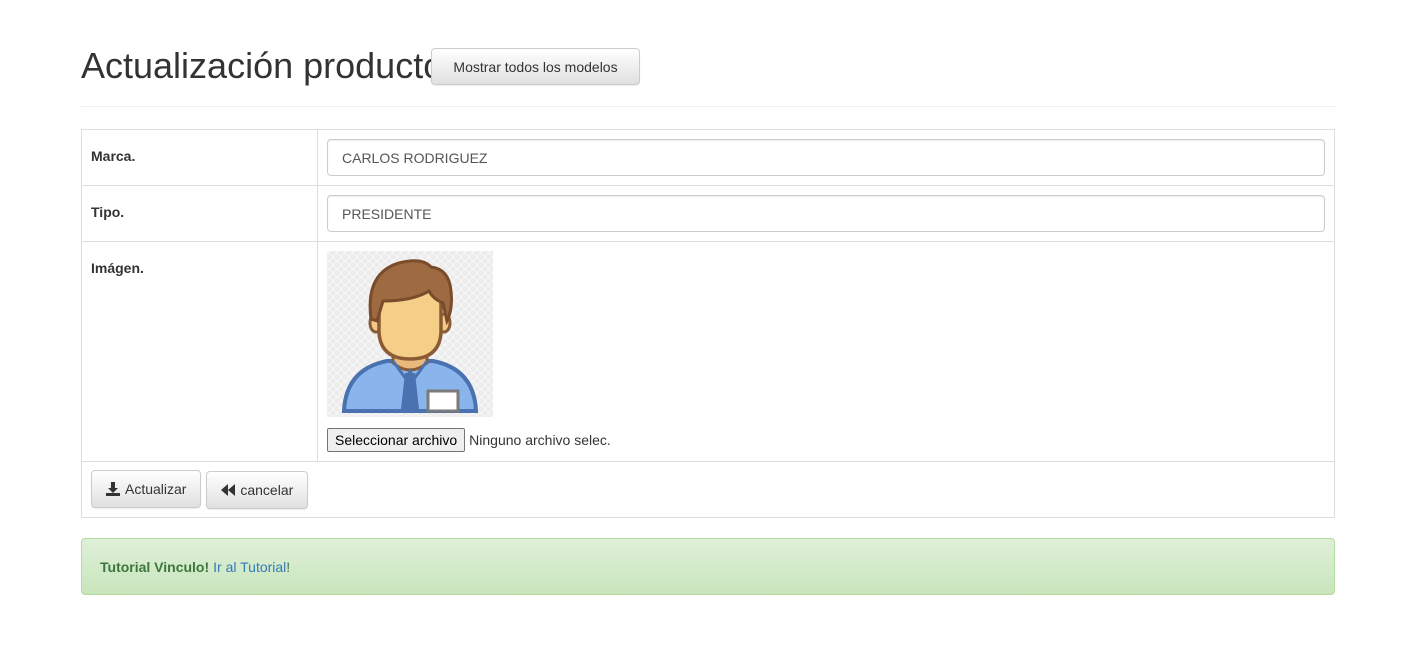 This screenshot has height=649, width=1417. I want to click on businessman-avatar-icon, so click(410, 336).